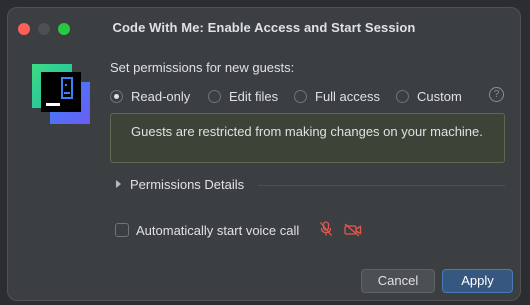 This screenshot has width=530, height=305. What do you see at coordinates (381, 185) in the screenshot?
I see `details-separator` at bounding box center [381, 185].